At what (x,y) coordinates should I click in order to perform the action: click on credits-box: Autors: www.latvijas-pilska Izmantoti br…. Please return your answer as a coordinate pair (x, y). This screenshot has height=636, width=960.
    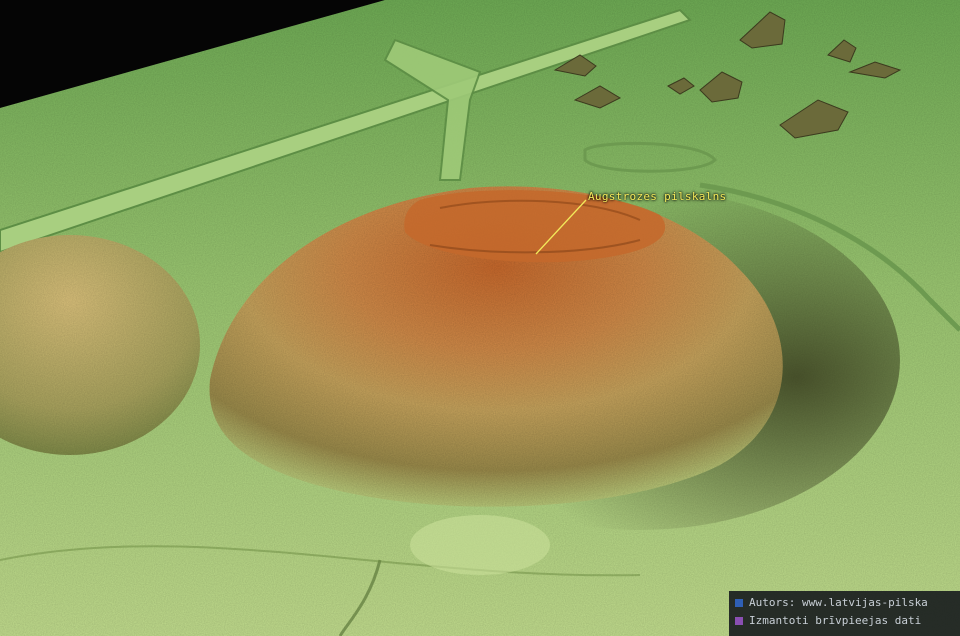
    Looking at the image, I should click on (844, 613).